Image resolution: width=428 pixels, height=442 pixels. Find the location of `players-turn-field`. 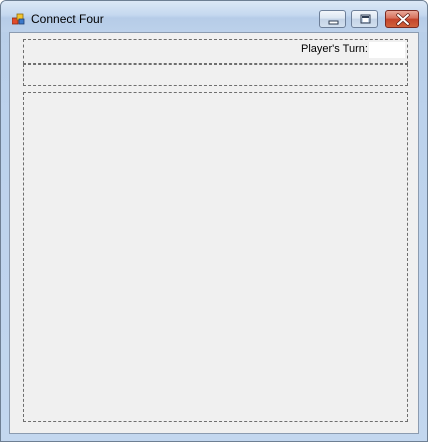

players-turn-field is located at coordinates (387, 50).